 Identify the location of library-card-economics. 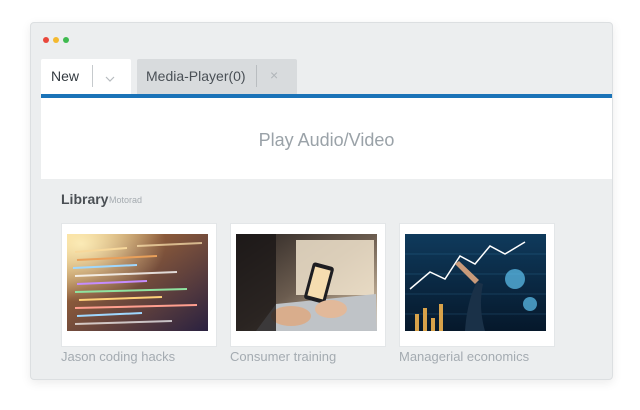
(477, 285).